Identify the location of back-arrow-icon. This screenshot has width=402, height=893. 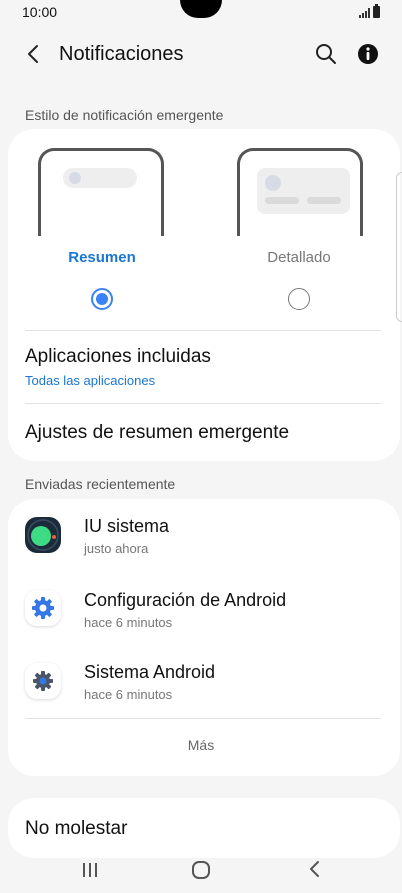
(314, 869).